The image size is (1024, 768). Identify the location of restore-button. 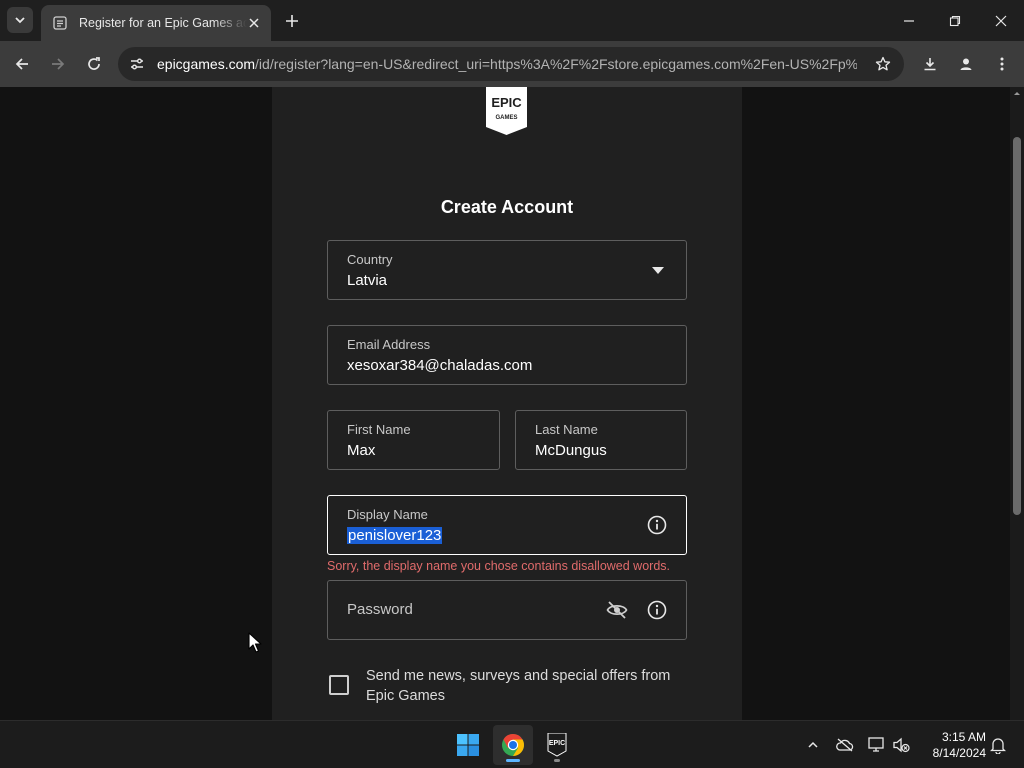
(955, 20).